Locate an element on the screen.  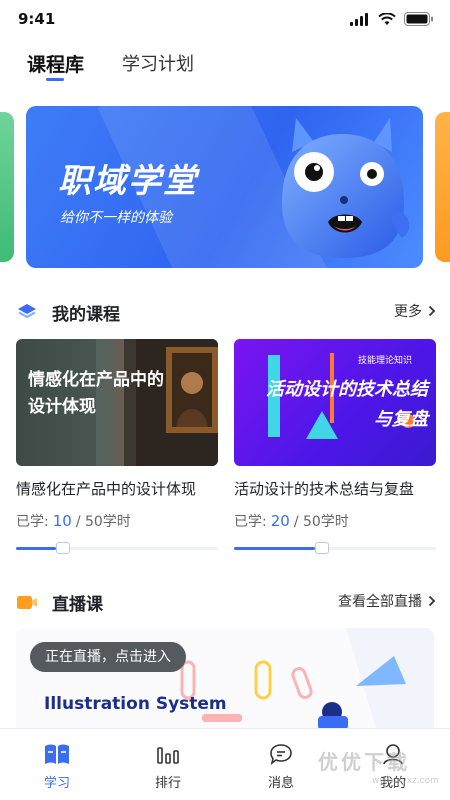
ranking-icon is located at coordinates (168, 755).